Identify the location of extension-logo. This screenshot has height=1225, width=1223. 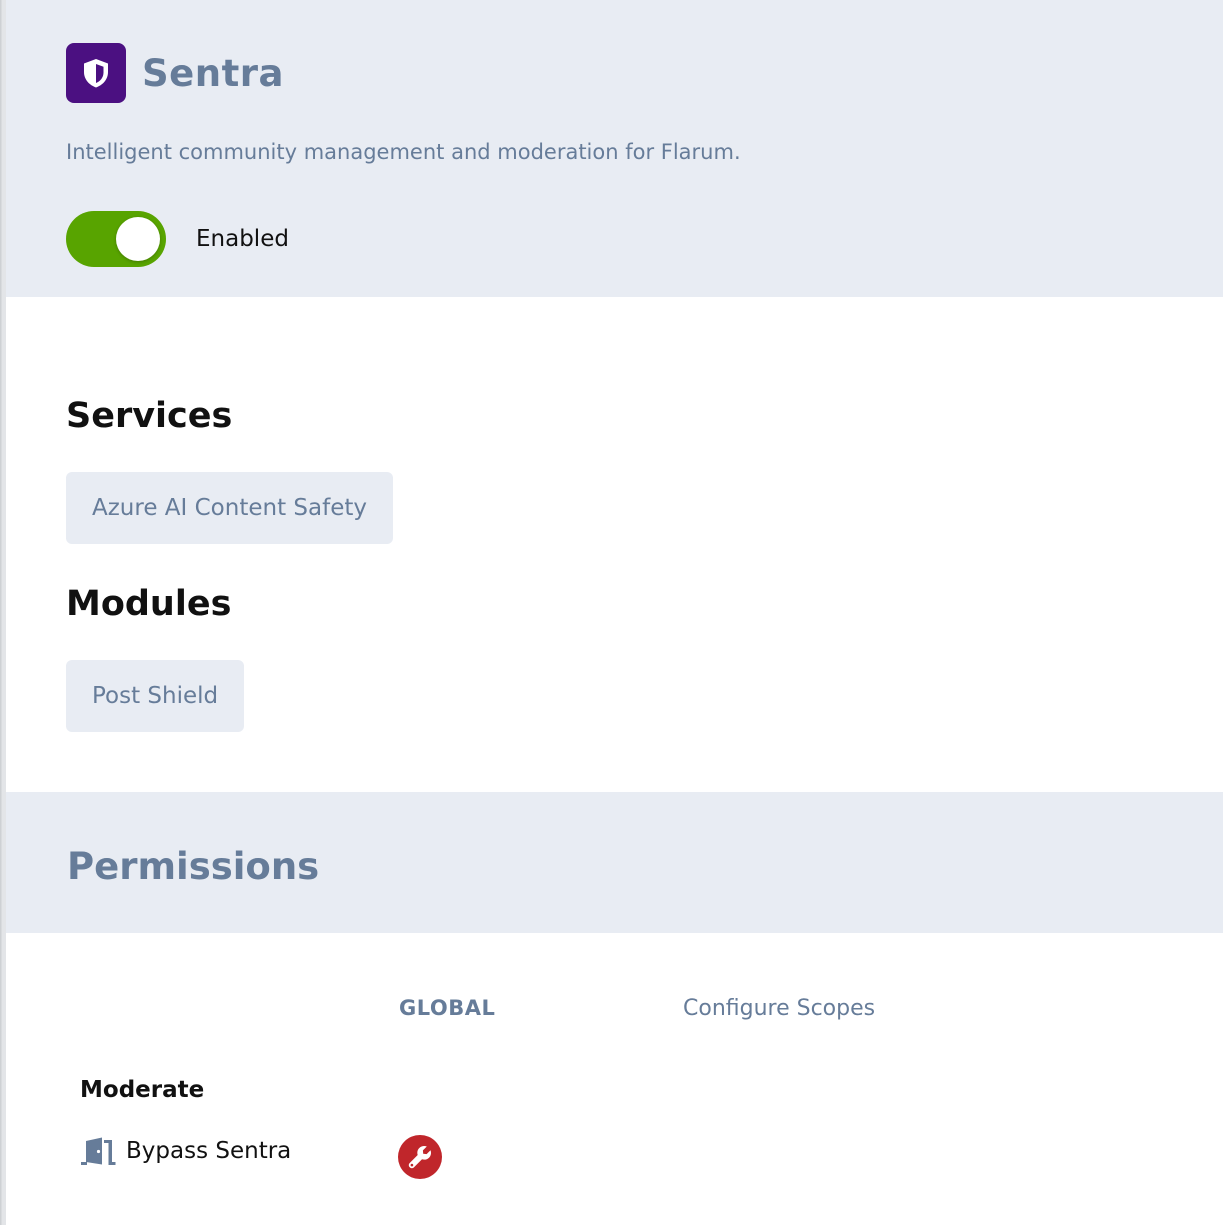
(96, 73).